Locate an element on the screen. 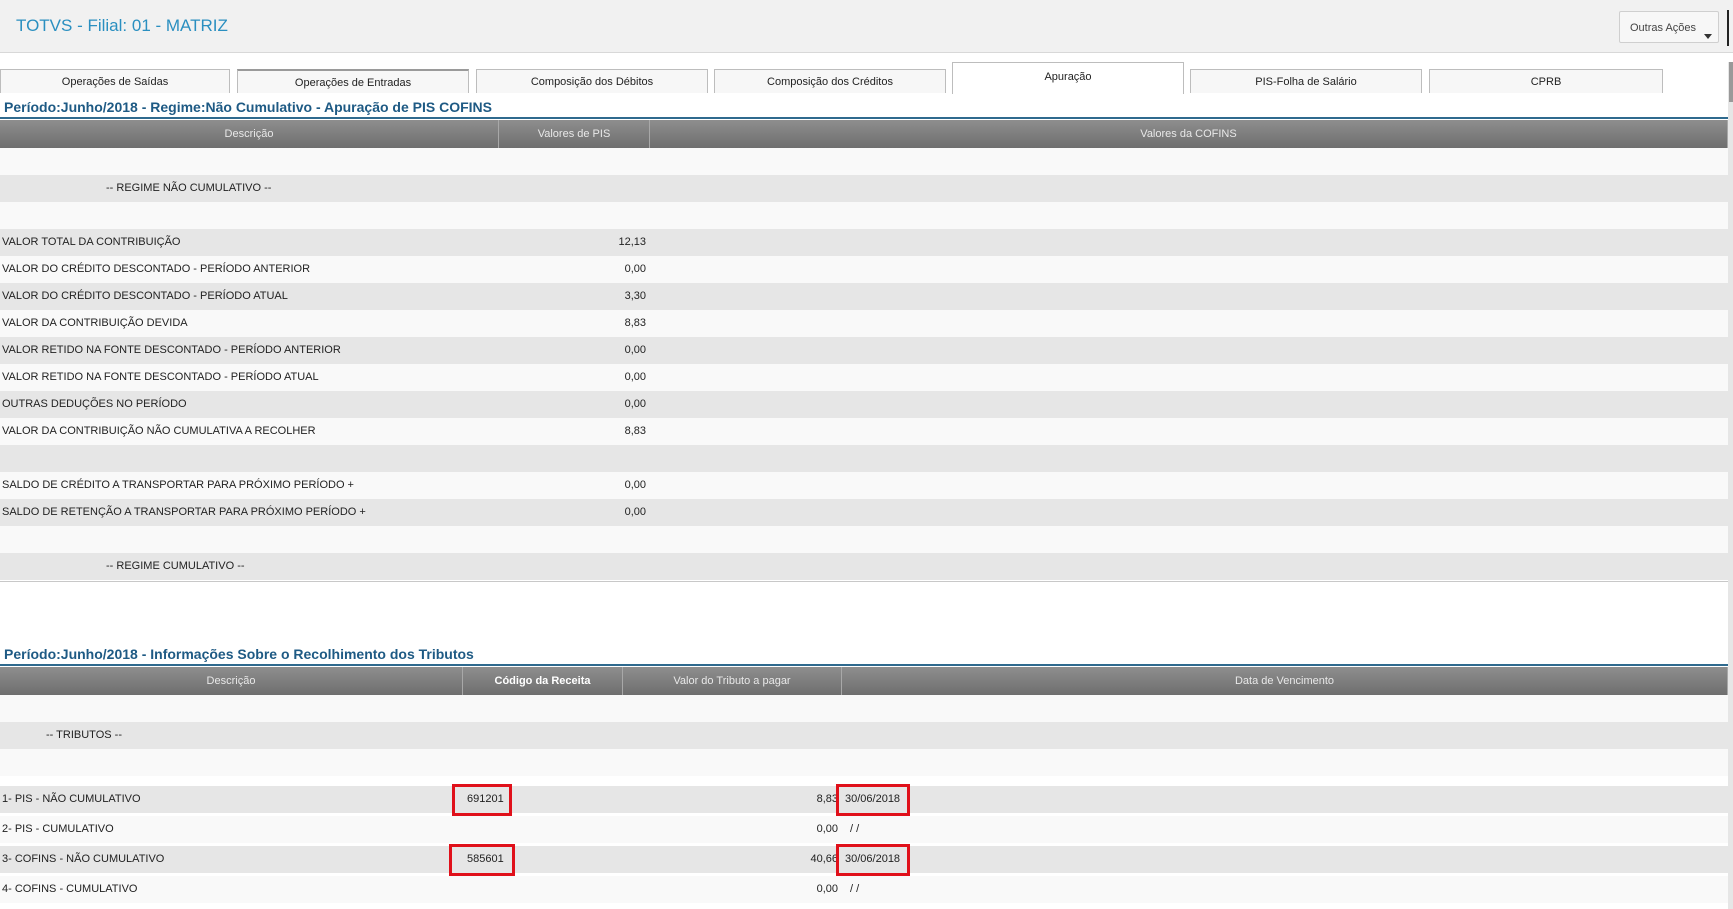 The height and width of the screenshot is (909, 1733). row-description: -- TRIBUTOS -- is located at coordinates (84, 735).